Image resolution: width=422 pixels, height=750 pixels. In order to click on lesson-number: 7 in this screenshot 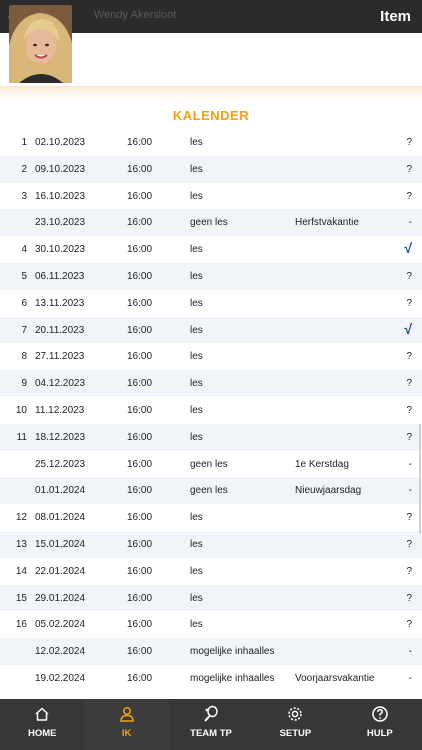, I will do `click(24, 330)`.